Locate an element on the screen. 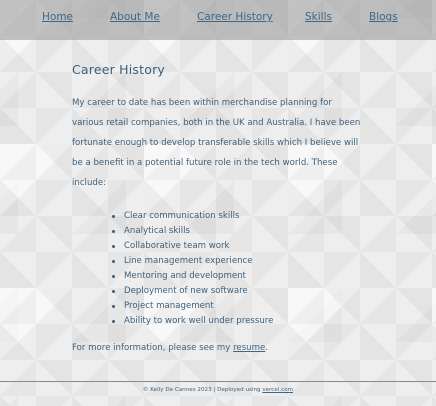  nav-link-home: Home is located at coordinates (57, 17).